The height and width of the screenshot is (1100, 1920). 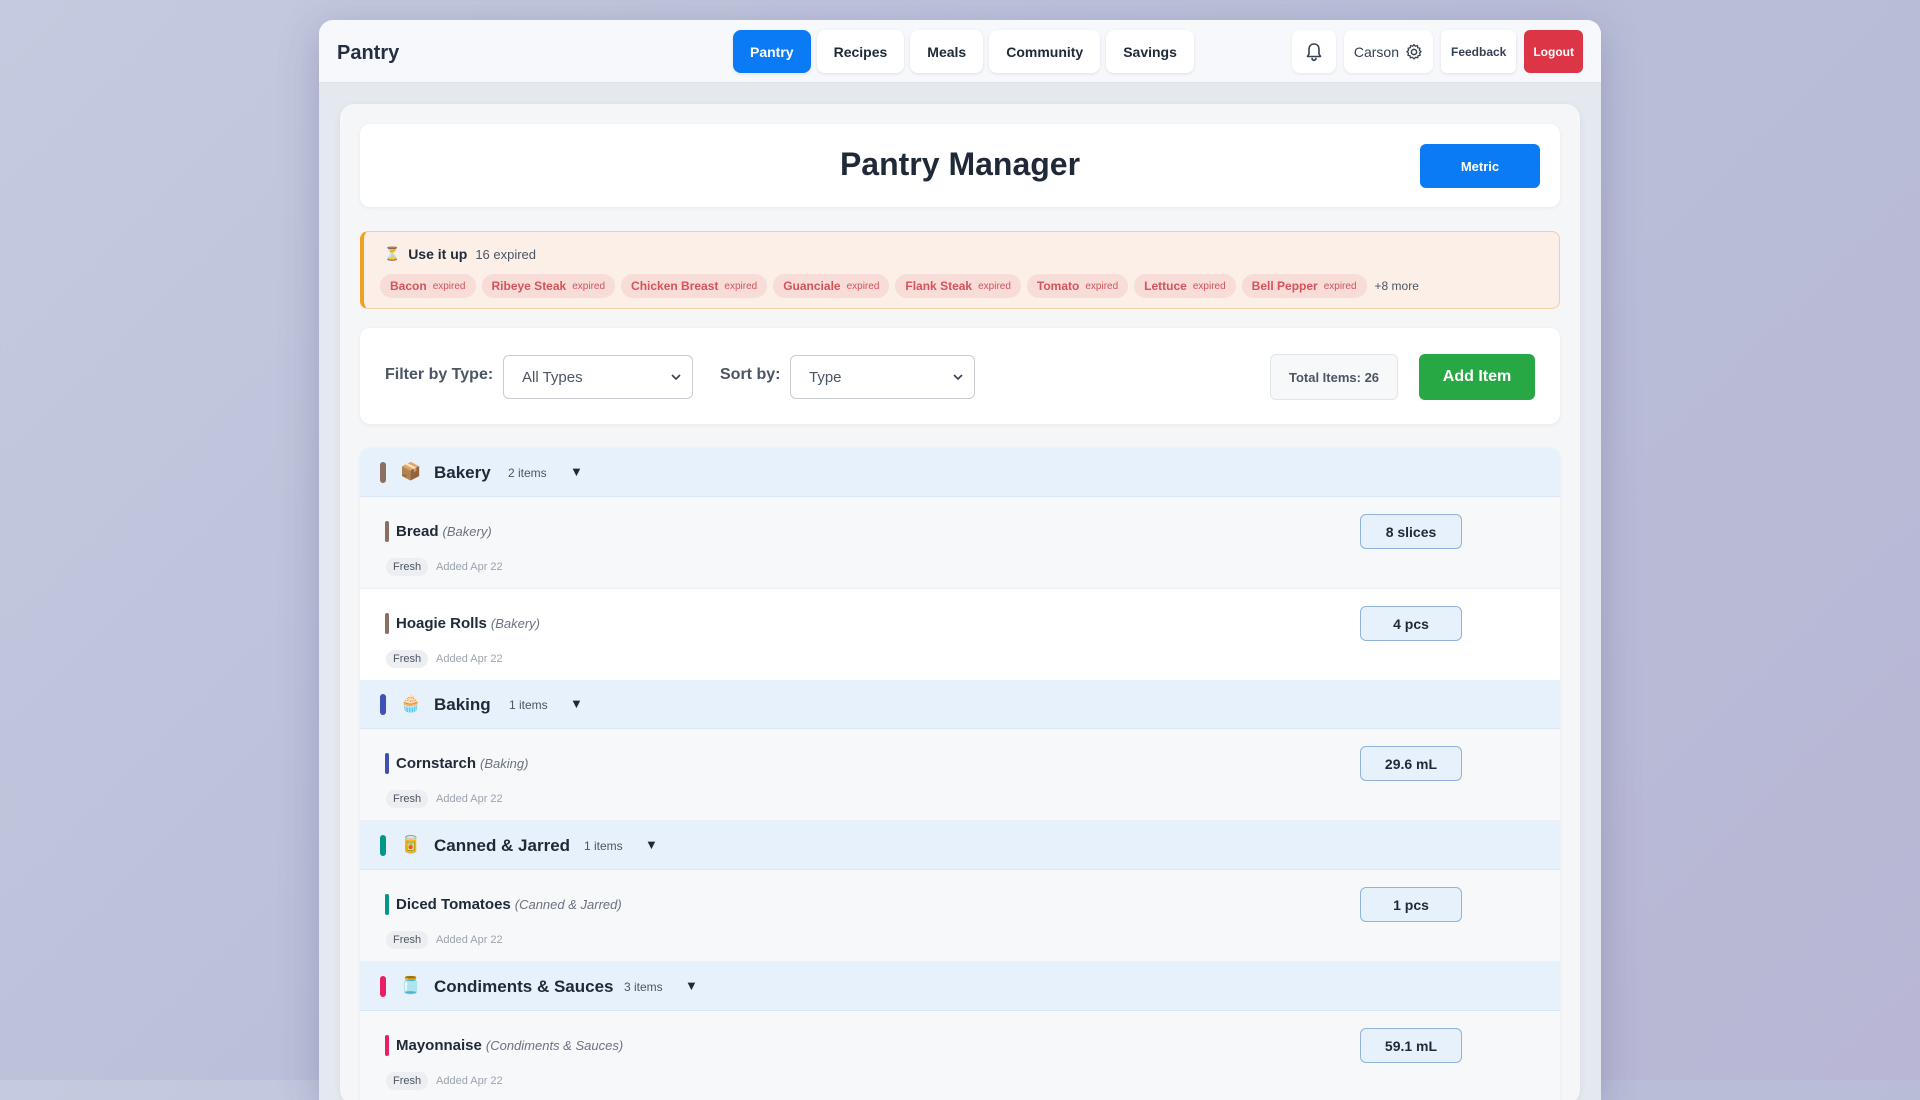 I want to click on quantity-badge: 8 slices, so click(x=1411, y=531).